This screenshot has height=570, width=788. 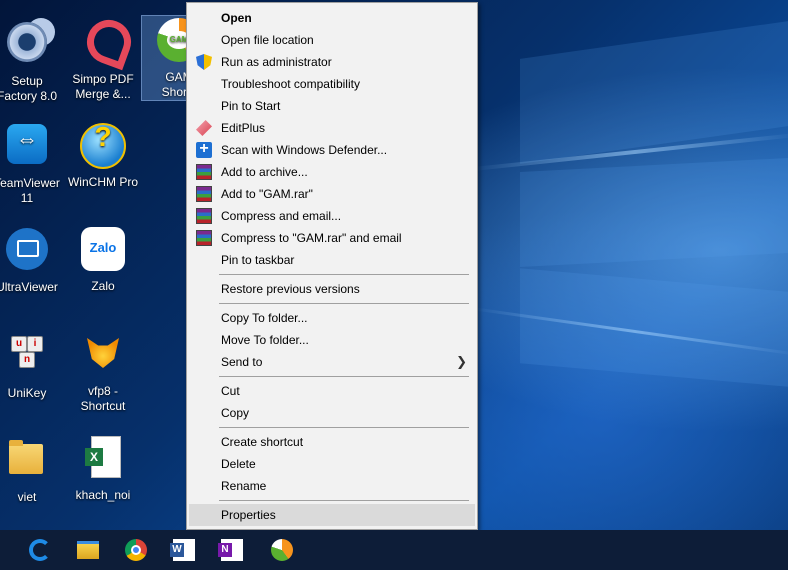 What do you see at coordinates (267, 40) in the screenshot?
I see `menu-item-label: Open file location` at bounding box center [267, 40].